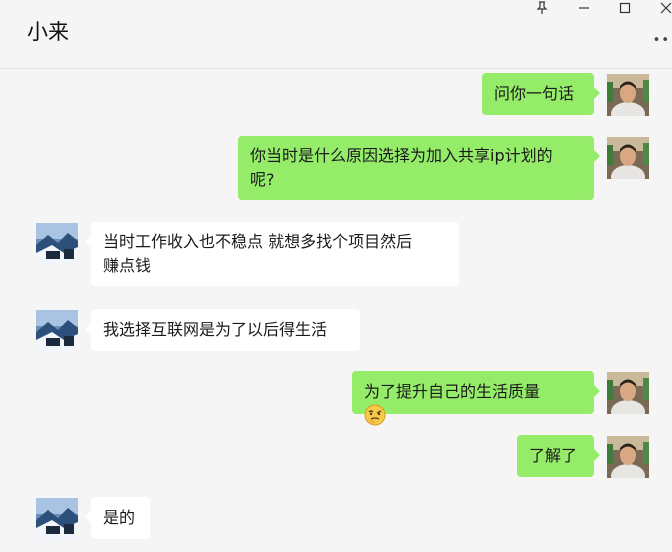 The height and width of the screenshot is (552, 672). Describe the element at coordinates (542, 8) in the screenshot. I see `pin-icon` at that location.